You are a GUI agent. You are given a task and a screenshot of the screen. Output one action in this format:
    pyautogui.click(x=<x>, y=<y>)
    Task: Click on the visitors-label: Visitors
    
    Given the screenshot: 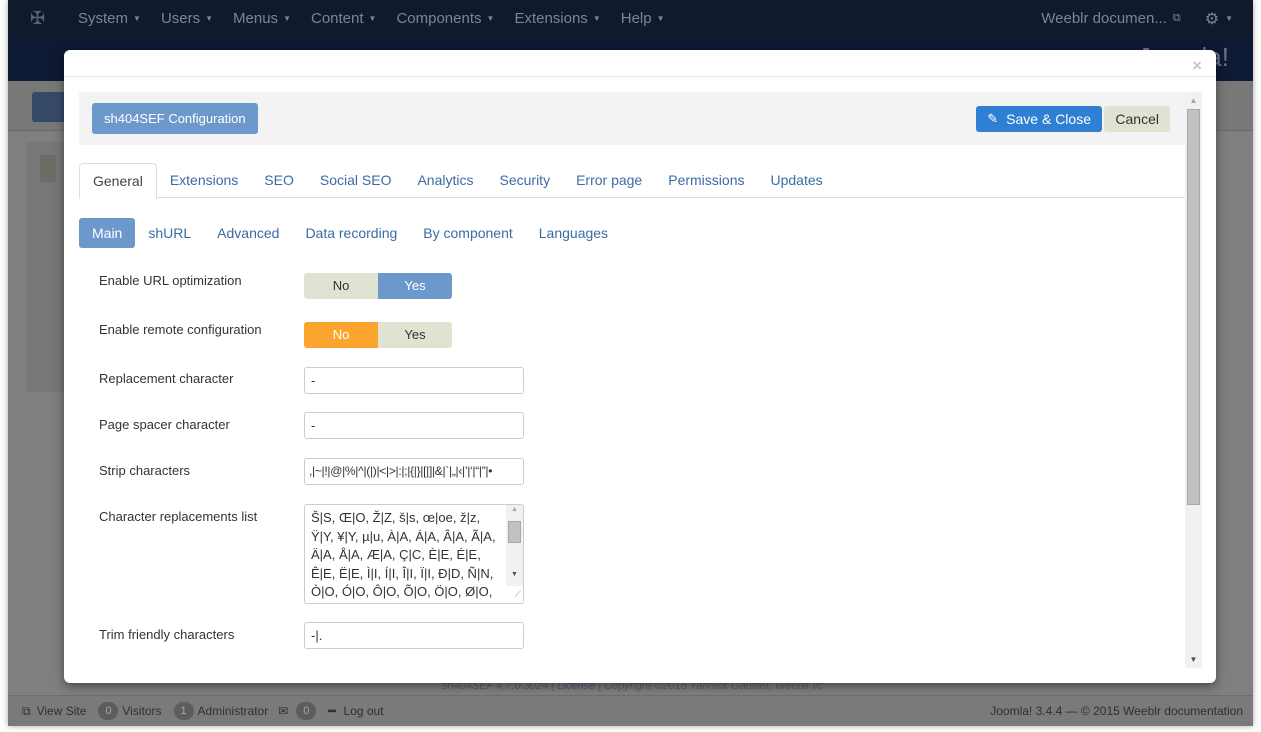 What is the action you would take?
    pyautogui.click(x=142, y=711)
    